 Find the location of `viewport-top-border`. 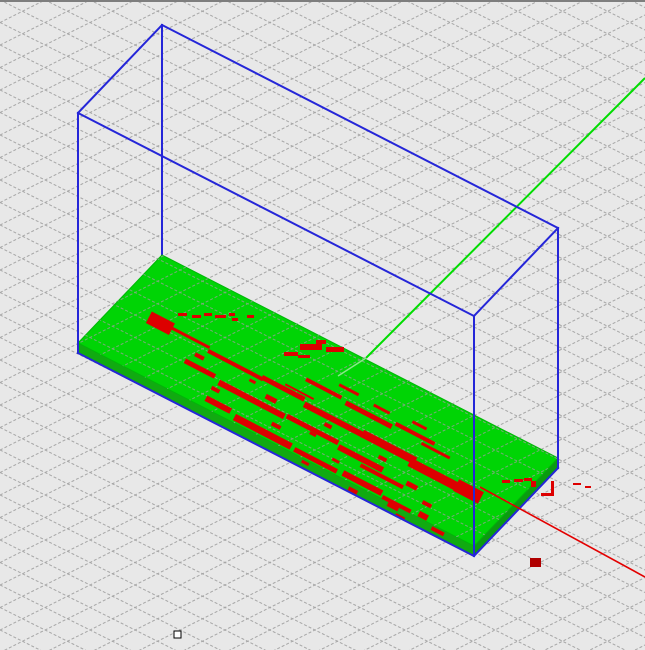

viewport-top-border is located at coordinates (322, 1).